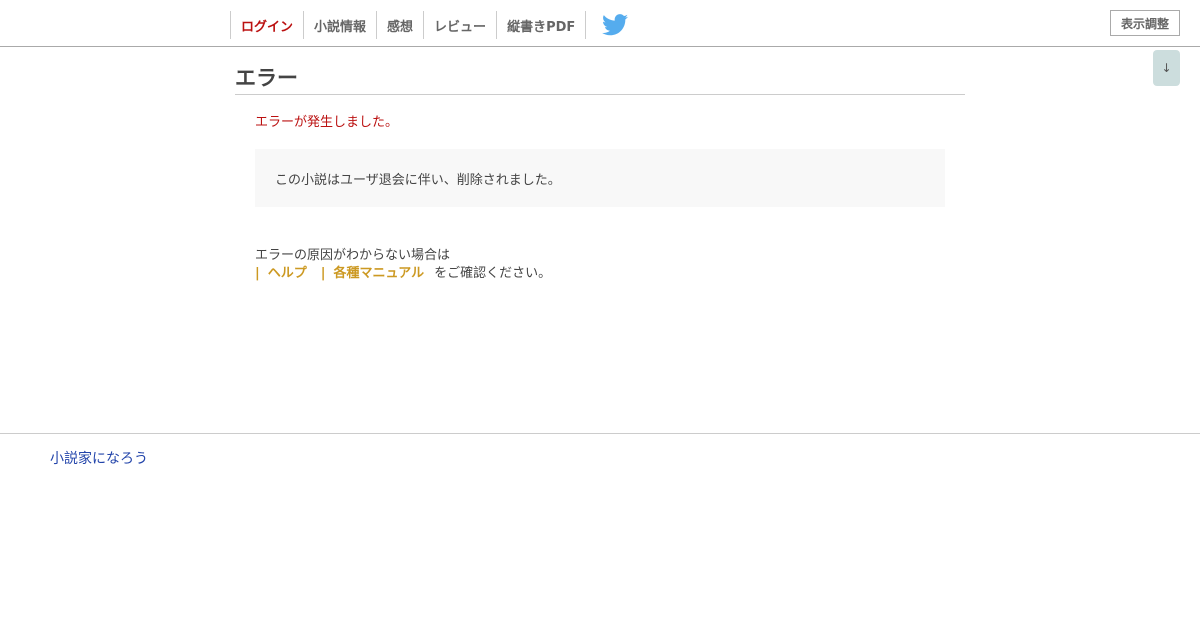 This screenshot has width=1200, height=630. What do you see at coordinates (341, 25) in the screenshot?
I see `nav-novel-info: 小説情報` at bounding box center [341, 25].